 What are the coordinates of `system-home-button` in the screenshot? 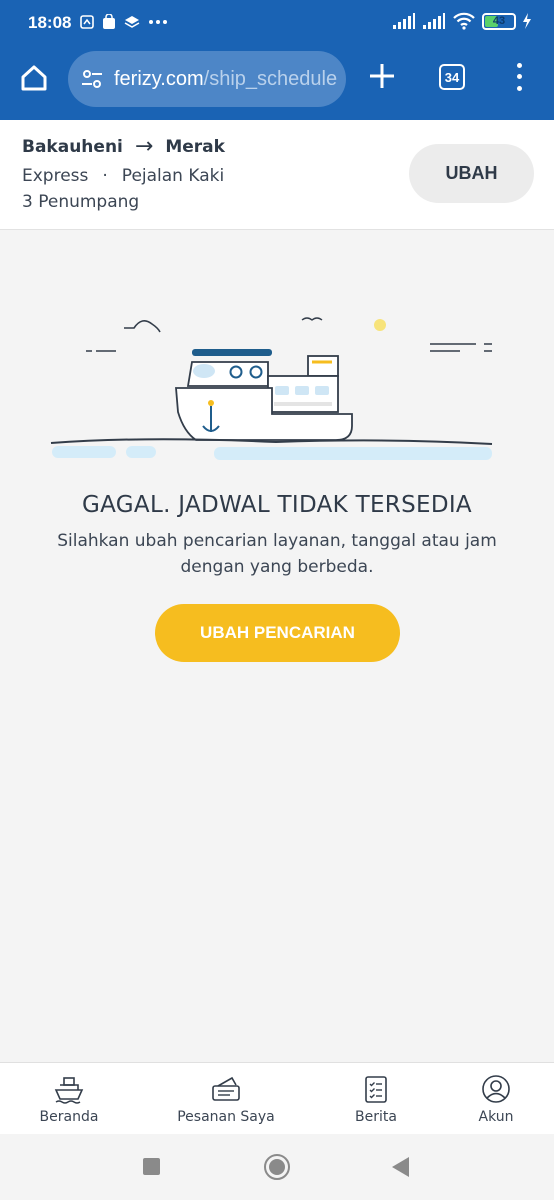 It's located at (277, 1167).